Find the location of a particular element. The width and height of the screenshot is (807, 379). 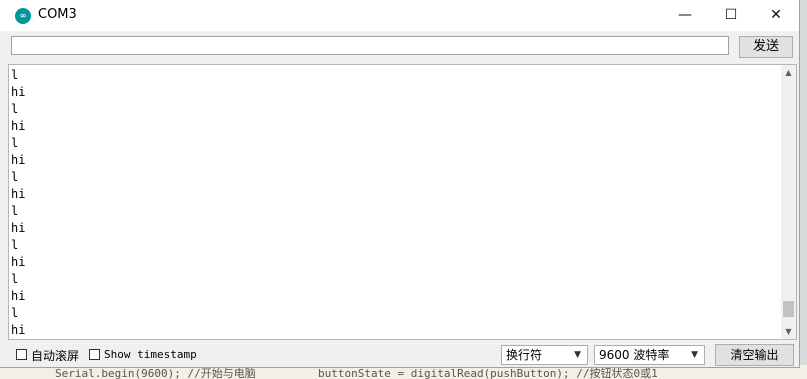

send-input is located at coordinates (370, 45).